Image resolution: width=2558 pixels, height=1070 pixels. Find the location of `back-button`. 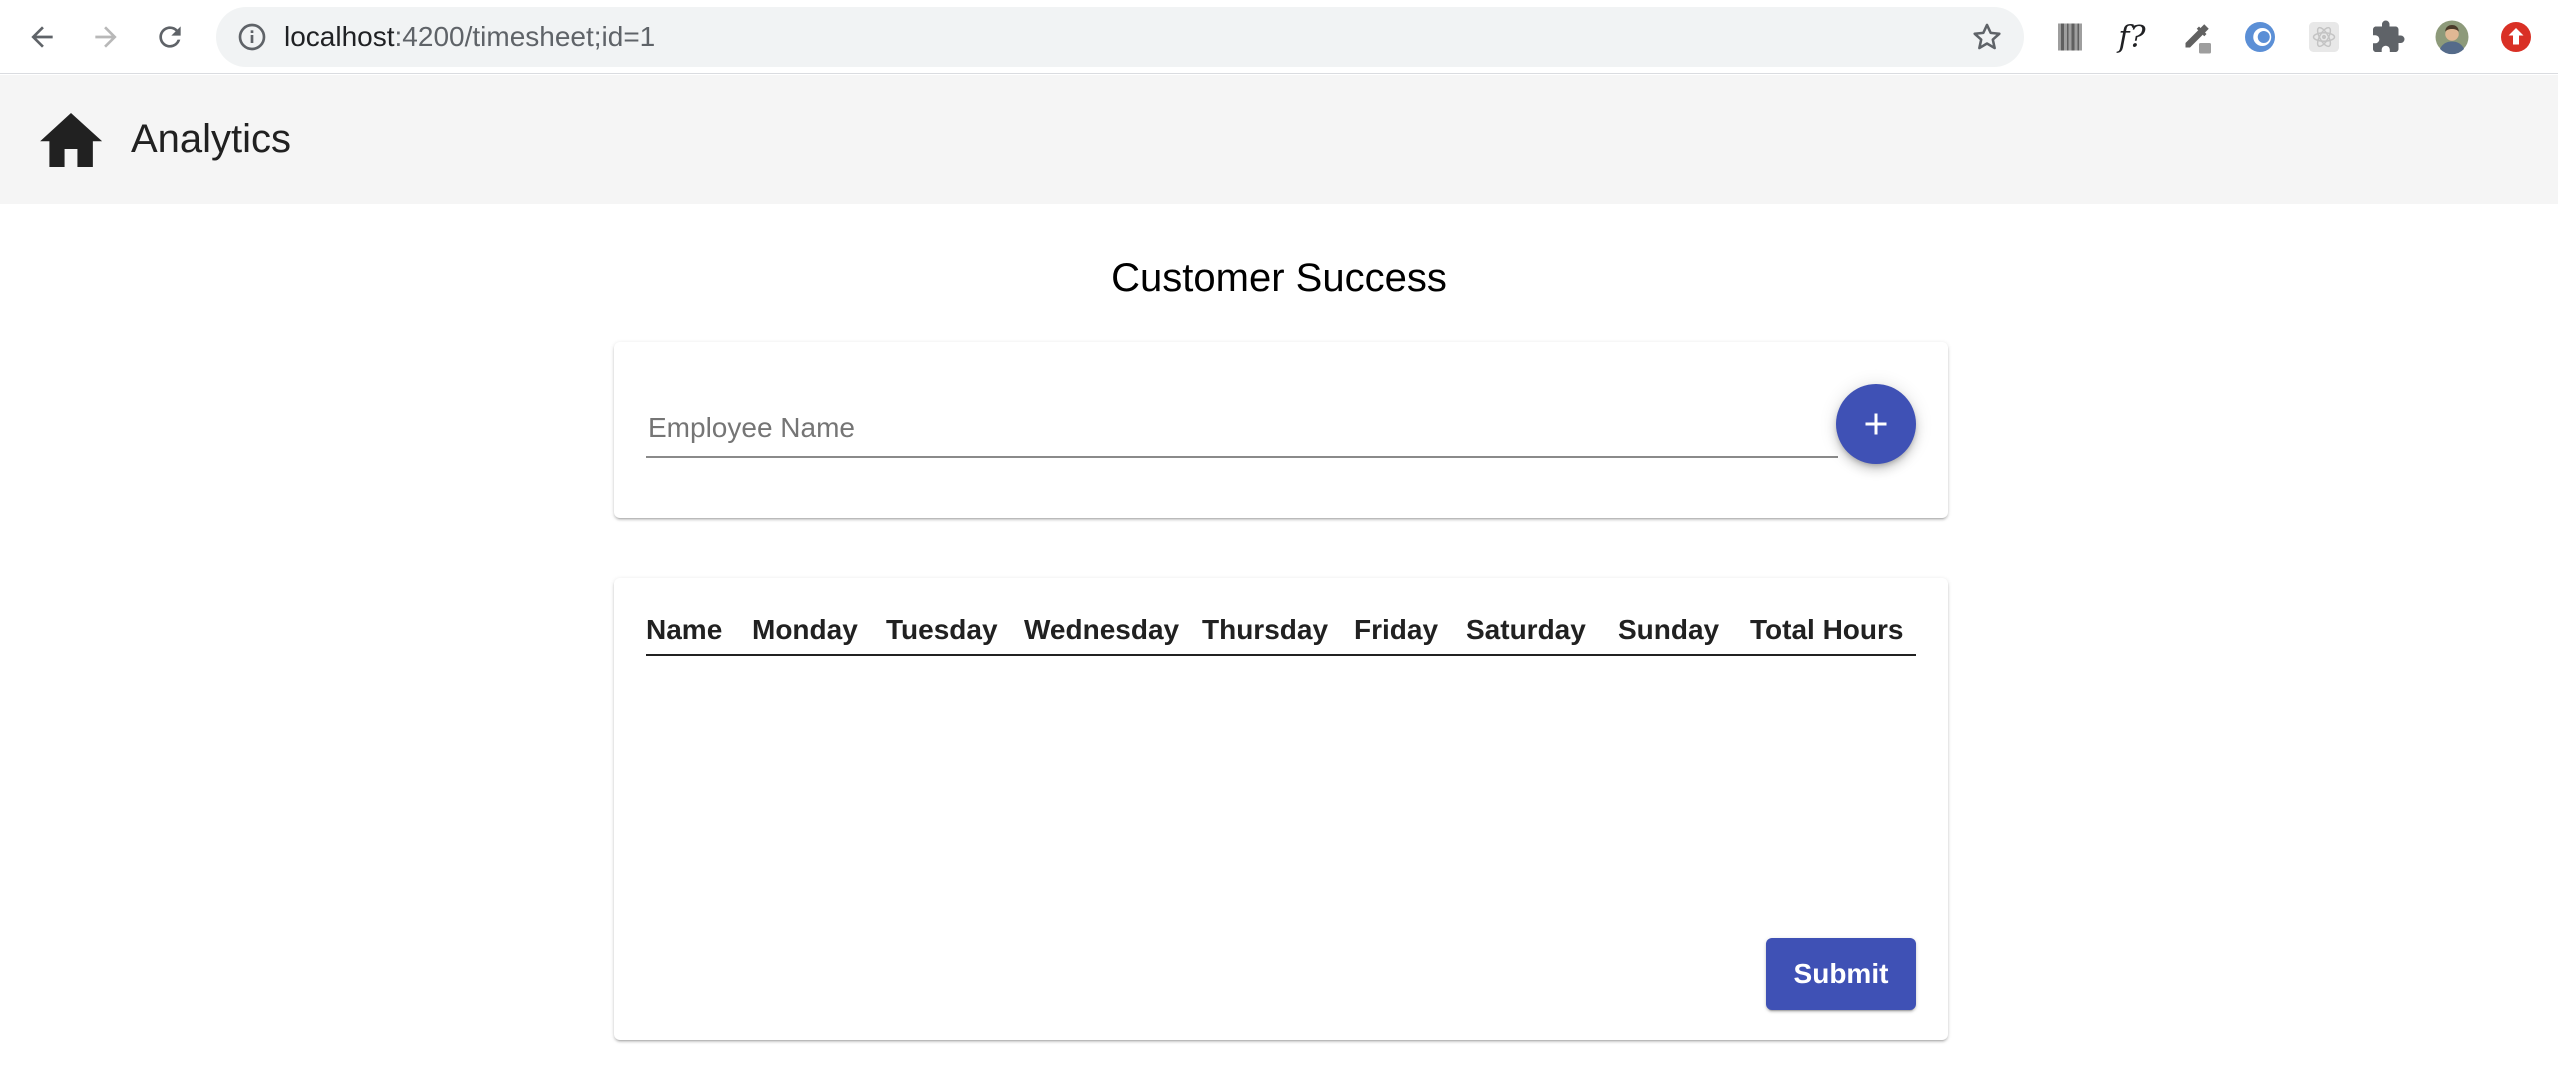

back-button is located at coordinates (42, 37).